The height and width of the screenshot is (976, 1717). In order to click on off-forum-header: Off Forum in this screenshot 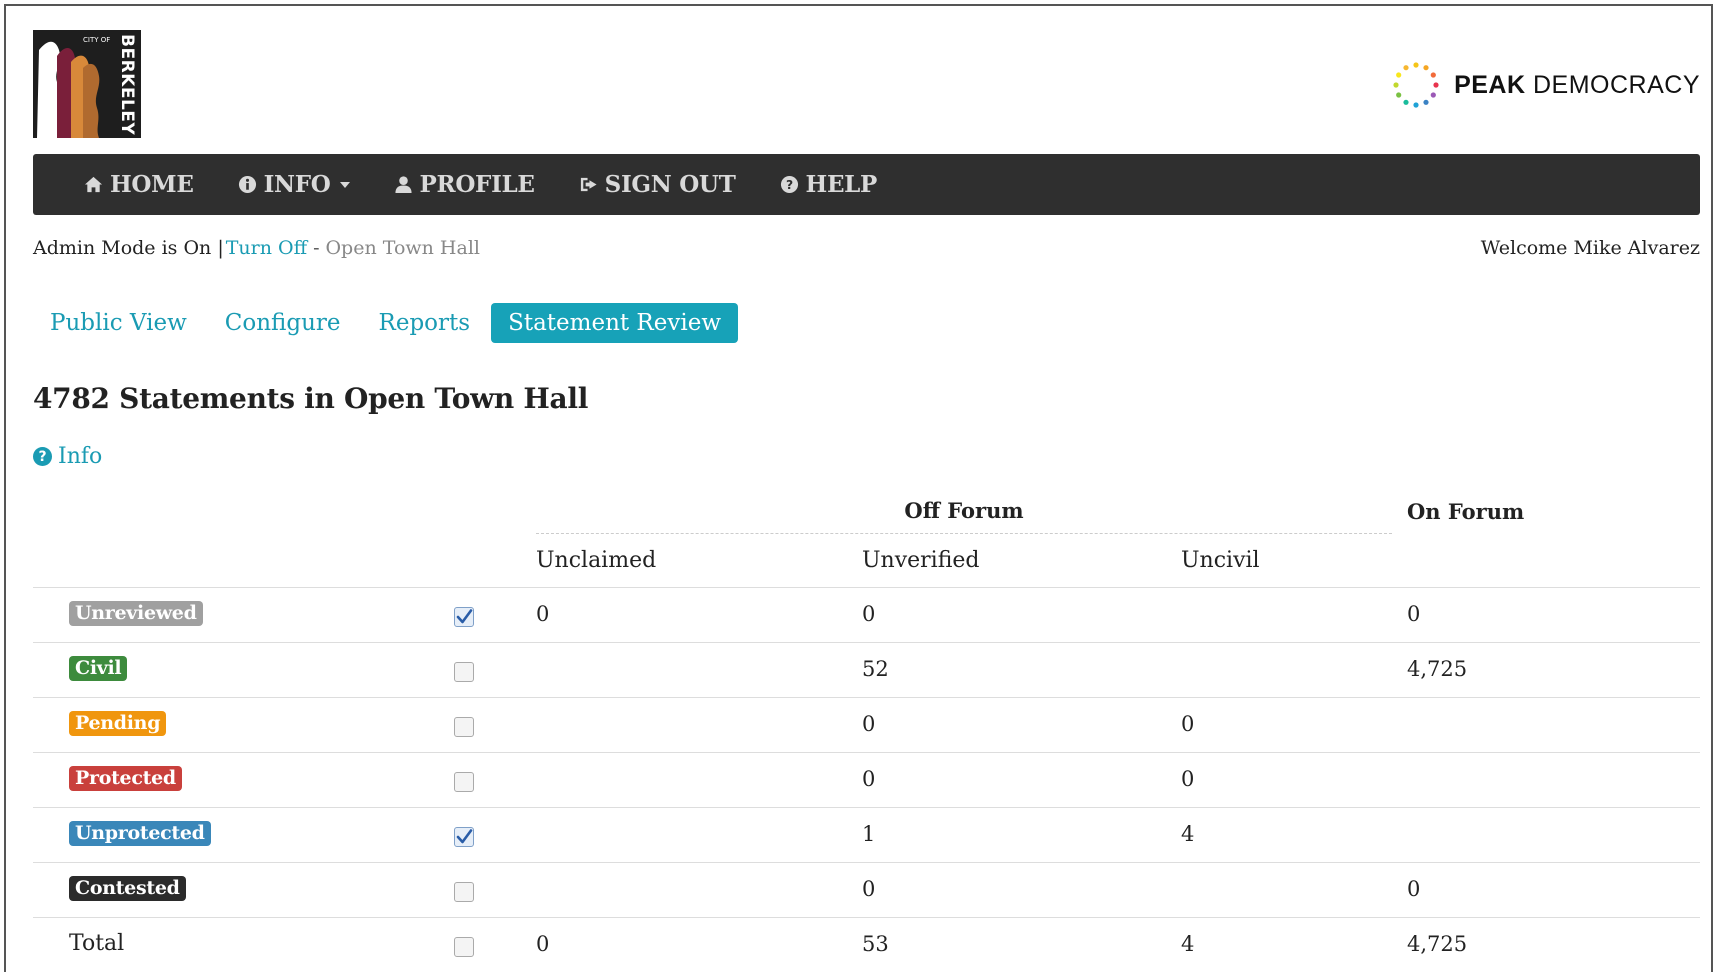, I will do `click(964, 515)`.